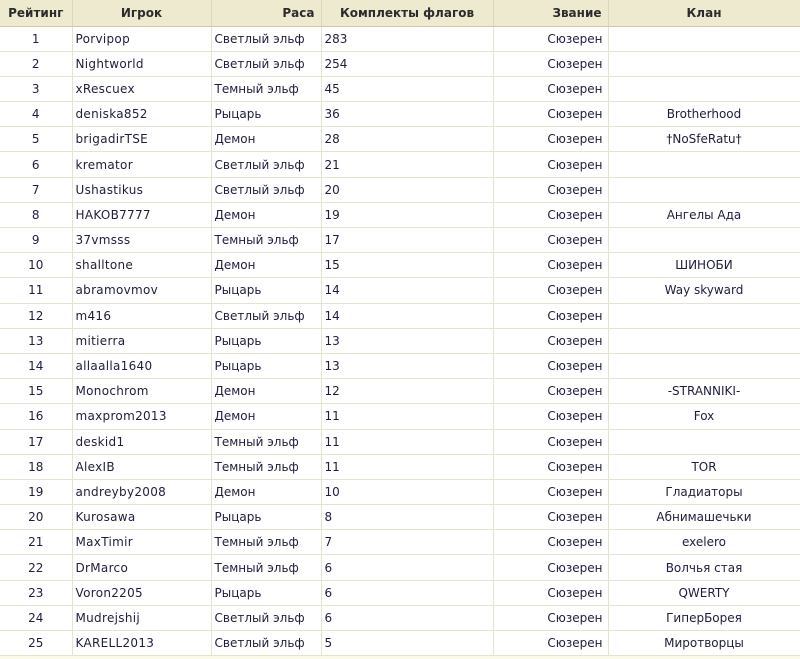 The width and height of the screenshot is (800, 659). I want to click on rank-cell: 5, so click(36, 139).